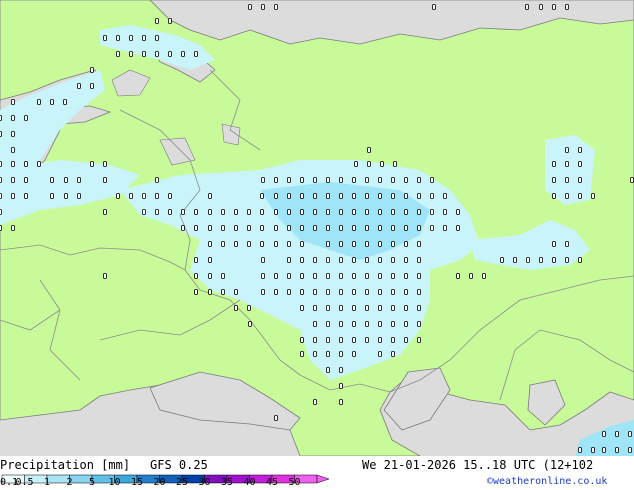  Describe the element at coordinates (547, 482) in the screenshot. I see `credit-link: ©weatheronline.co.uk` at that location.